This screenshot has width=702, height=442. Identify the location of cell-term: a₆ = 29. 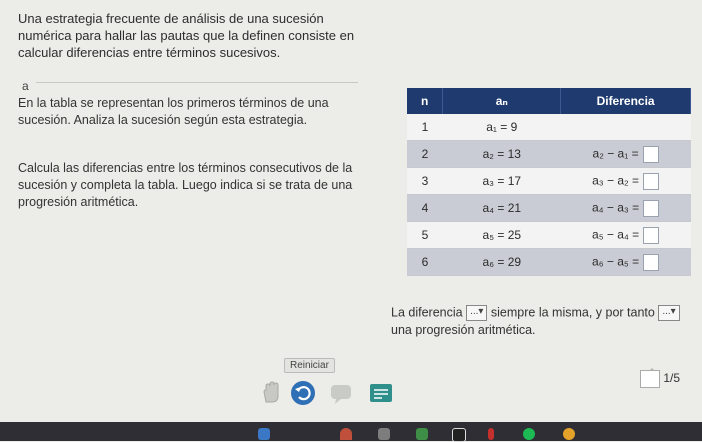
(501, 262).